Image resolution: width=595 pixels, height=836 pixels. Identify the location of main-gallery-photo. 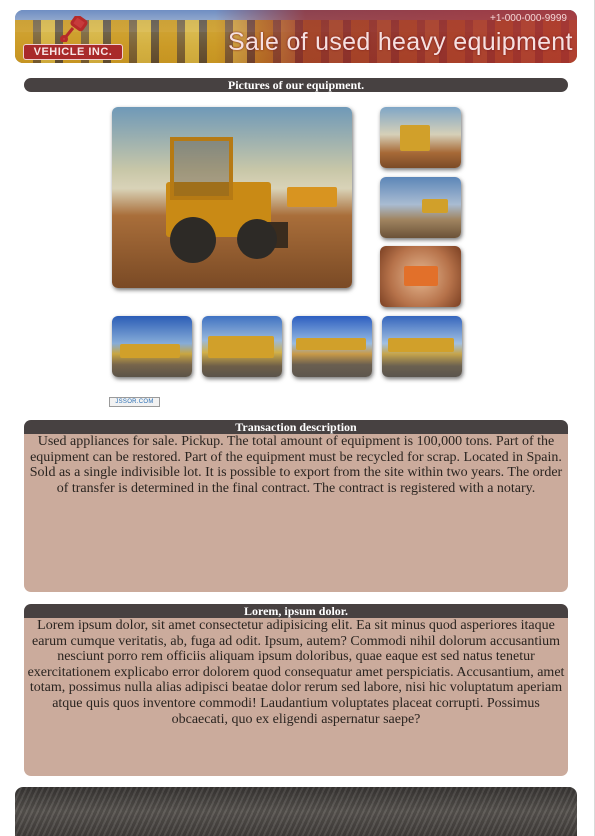
(232, 197).